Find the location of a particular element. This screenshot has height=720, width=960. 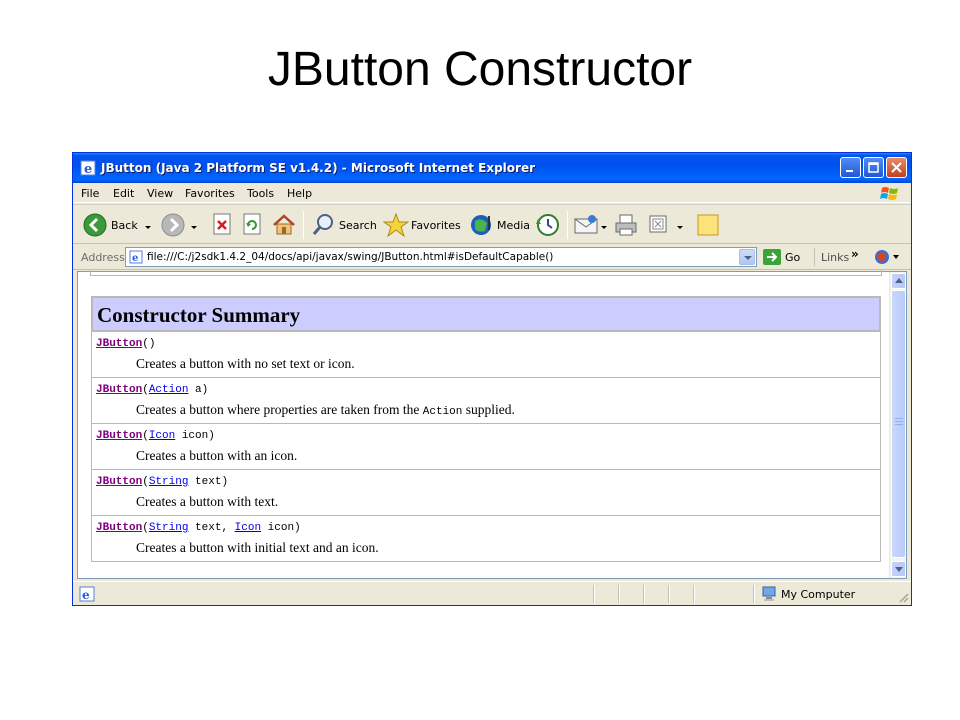

home-button is located at coordinates (284, 225).